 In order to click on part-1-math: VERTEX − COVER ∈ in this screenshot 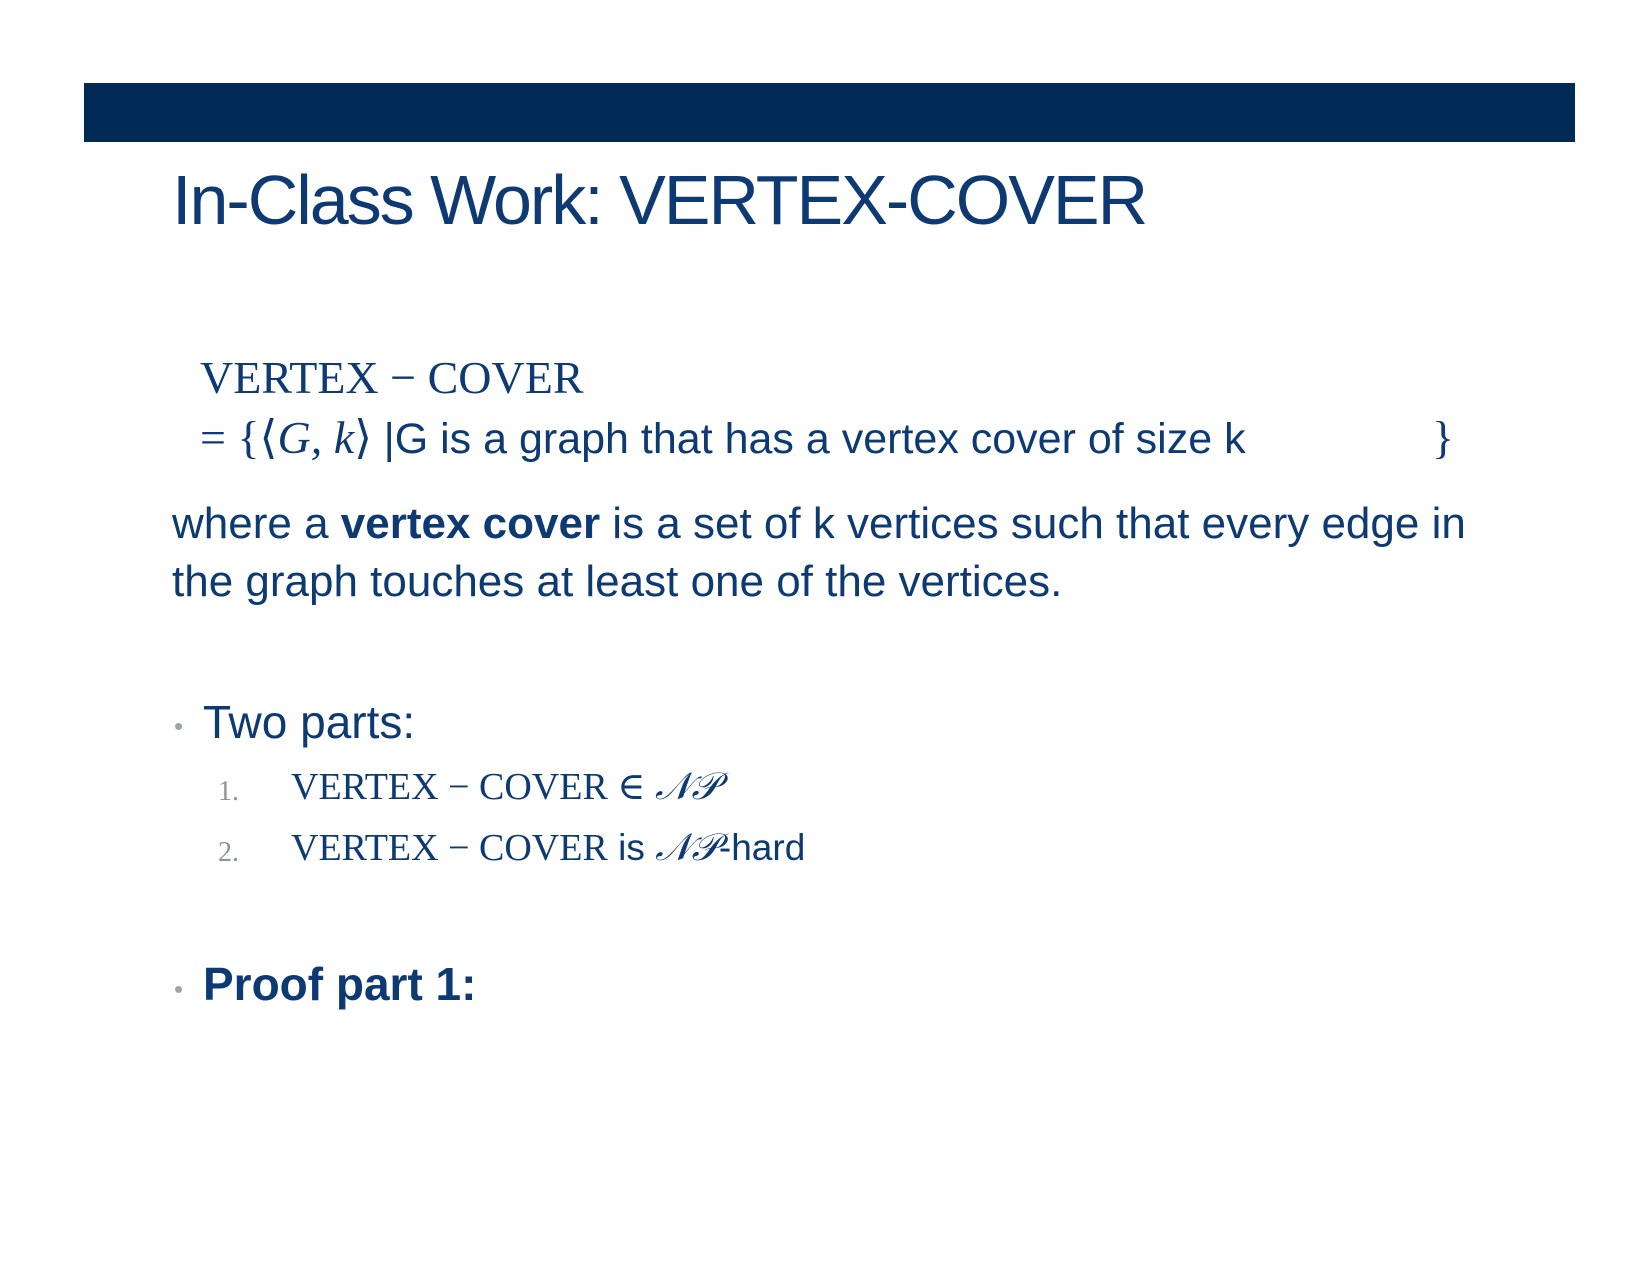, I will do `click(473, 787)`.